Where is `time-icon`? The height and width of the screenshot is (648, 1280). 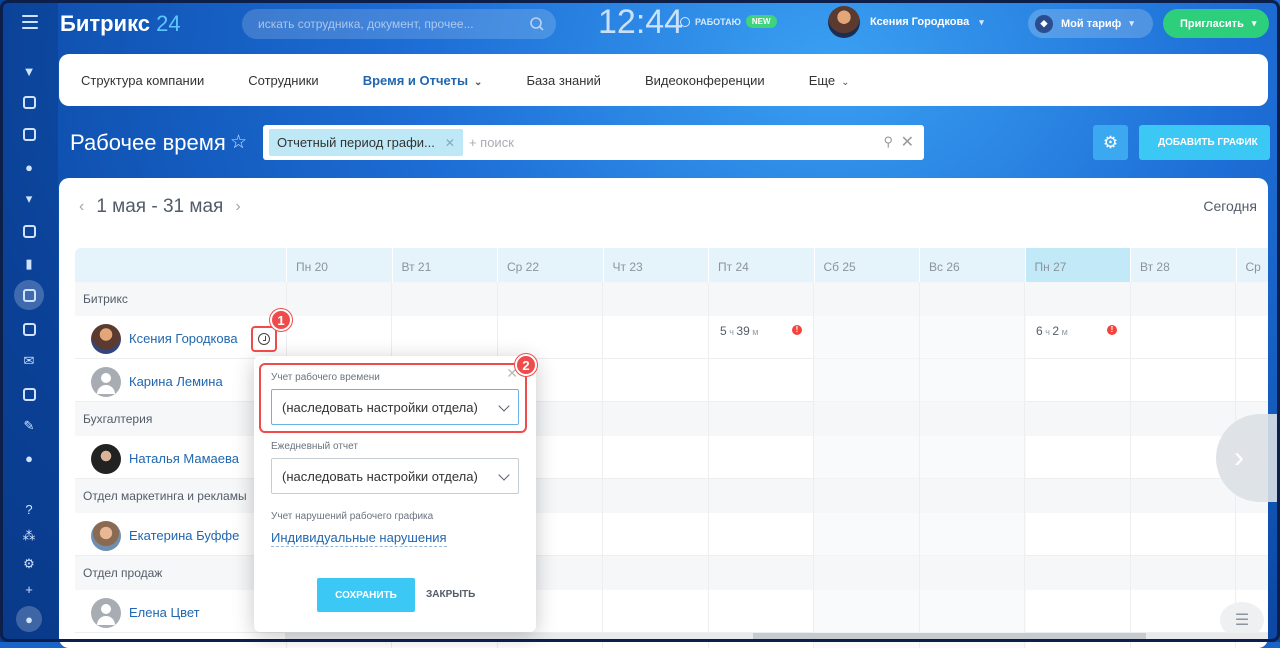
time-icon is located at coordinates (29, 295).